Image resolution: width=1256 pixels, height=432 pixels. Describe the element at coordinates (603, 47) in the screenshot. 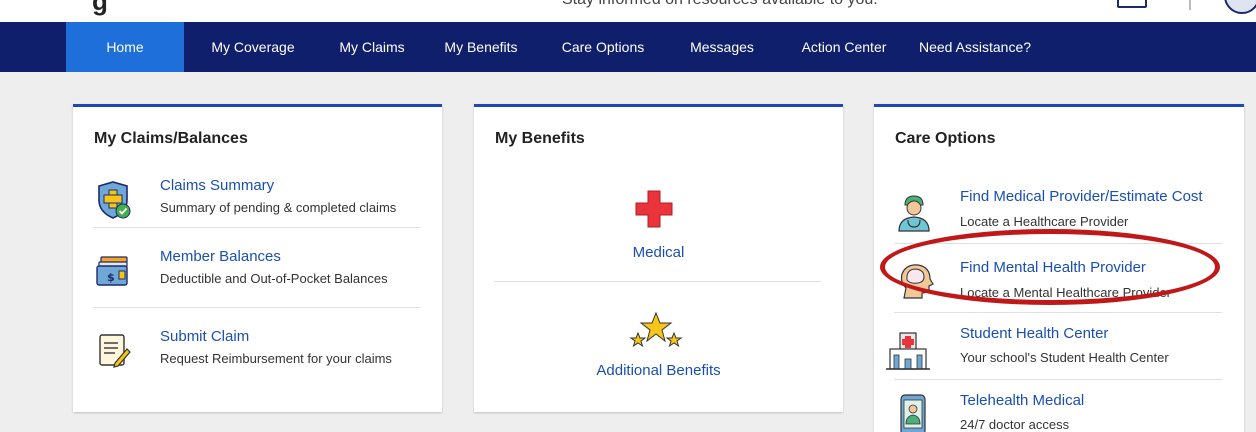

I see `nav-care-options: Care Options` at that location.